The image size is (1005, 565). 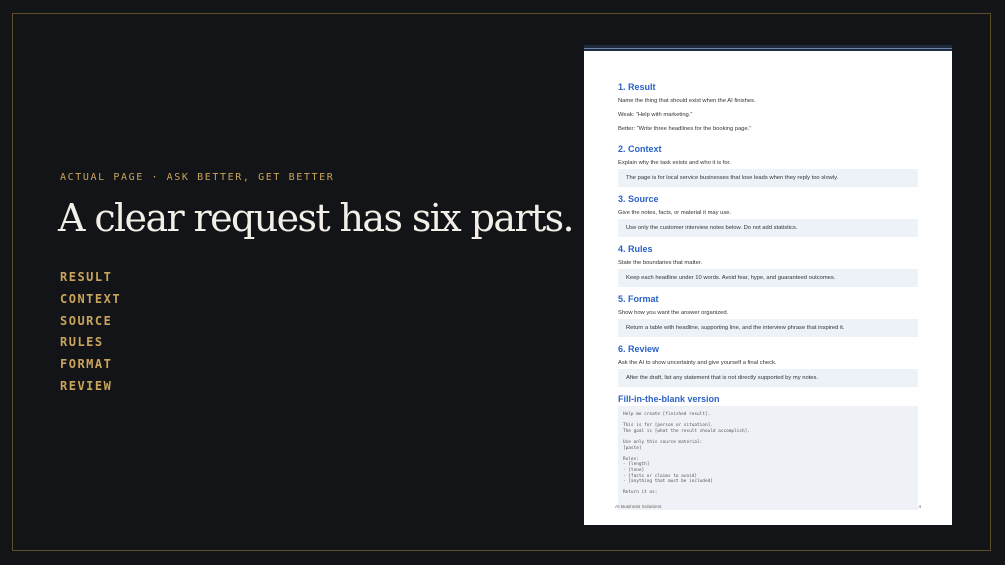 I want to click on document-header-bar, so click(x=768, y=48).